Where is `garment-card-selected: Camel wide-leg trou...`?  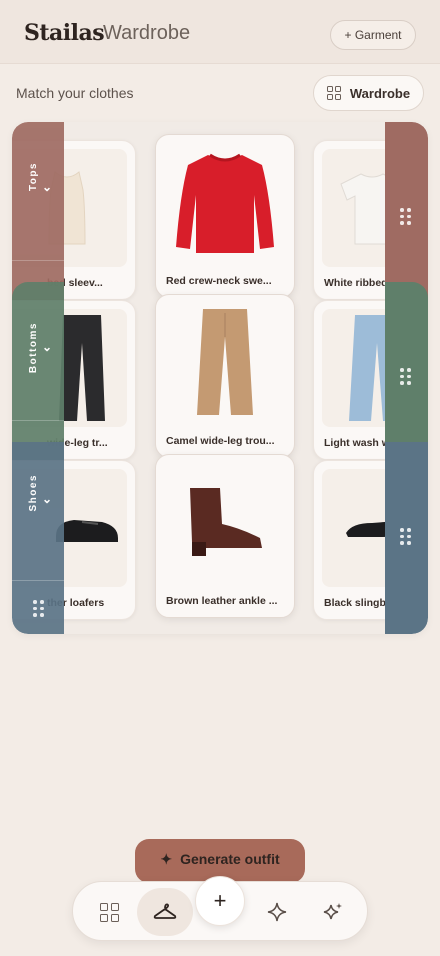 garment-card-selected: Camel wide-leg trou... is located at coordinates (225, 376).